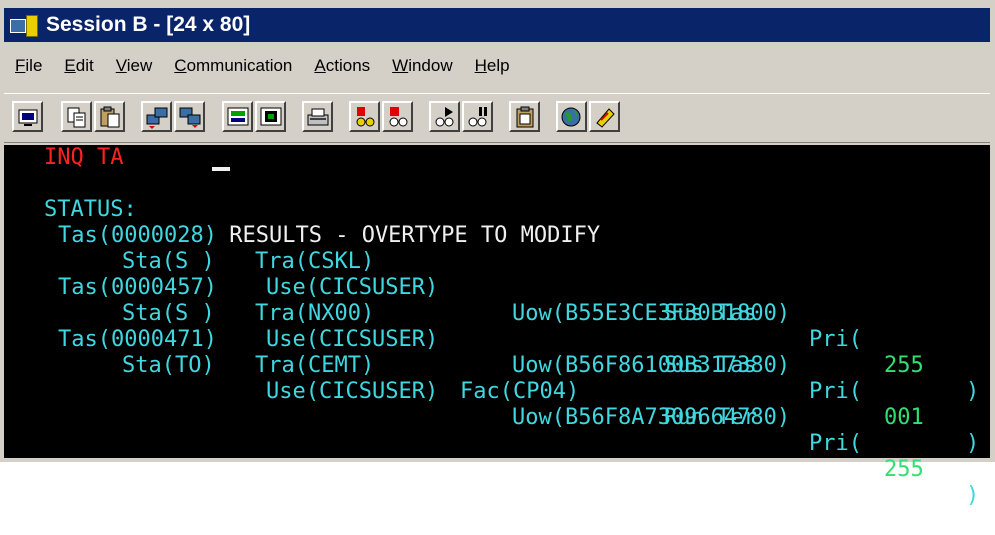 This screenshot has height=535, width=995. What do you see at coordinates (524, 116) in the screenshot?
I see `clipboard-icon` at bounding box center [524, 116].